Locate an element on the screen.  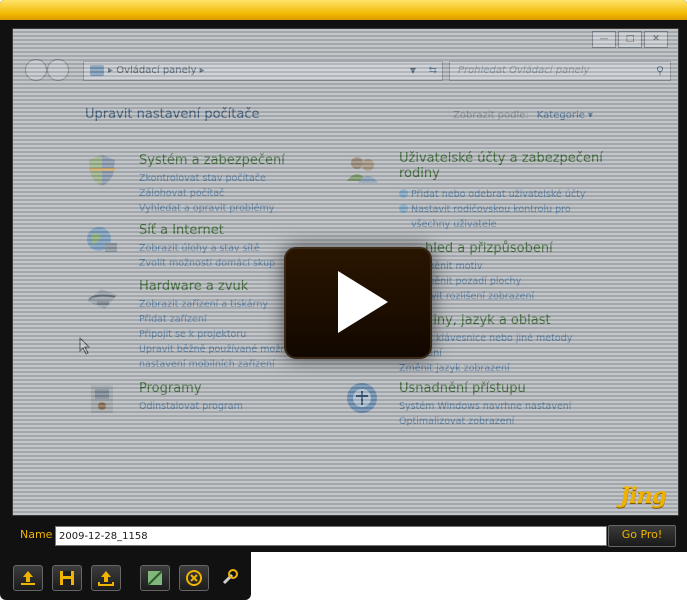
category-link: Změnit jazyk zobrazení is located at coordinates (454, 368).